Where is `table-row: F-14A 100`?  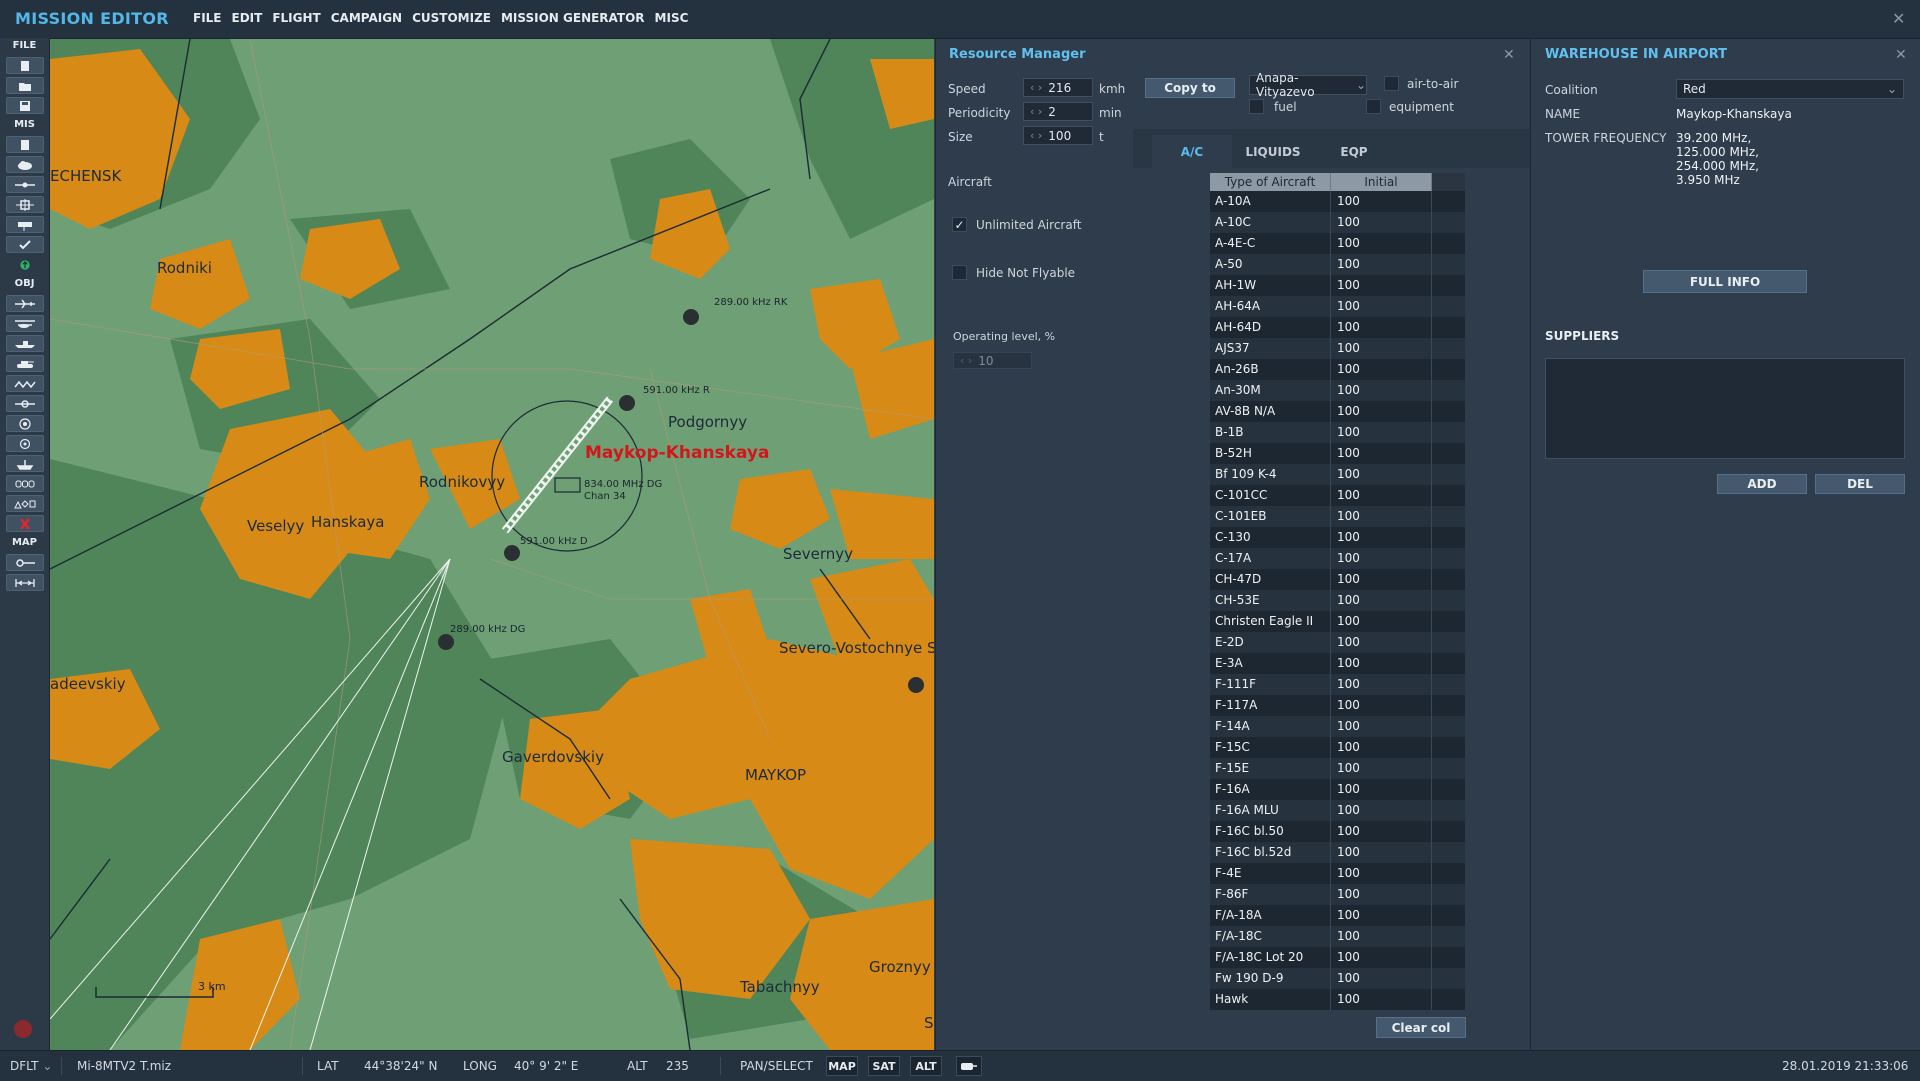 table-row: F-14A 100 is located at coordinates (1337, 726).